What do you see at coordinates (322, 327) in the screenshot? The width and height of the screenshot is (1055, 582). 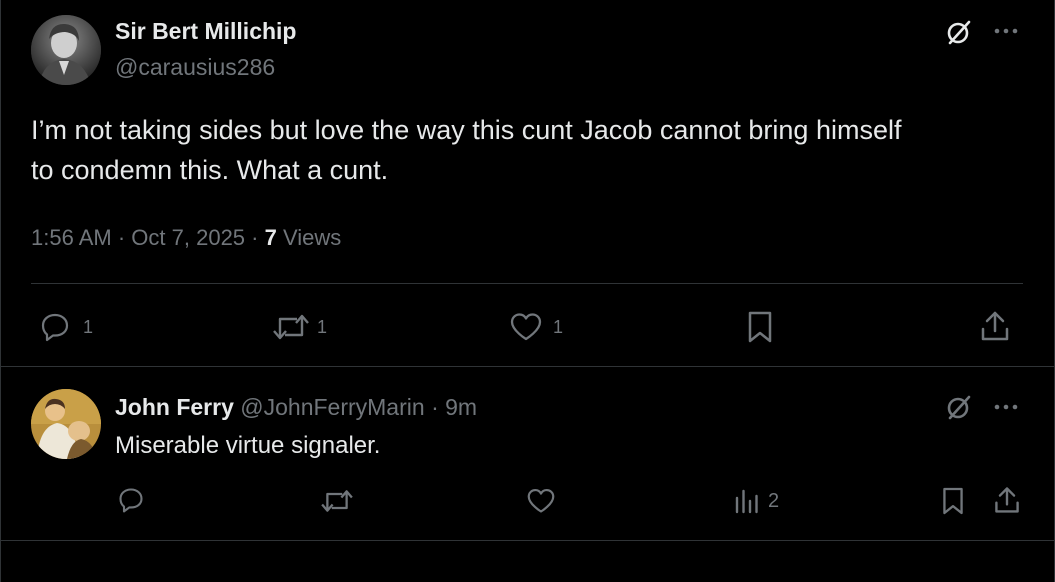 I see `repost-count: 1` at bounding box center [322, 327].